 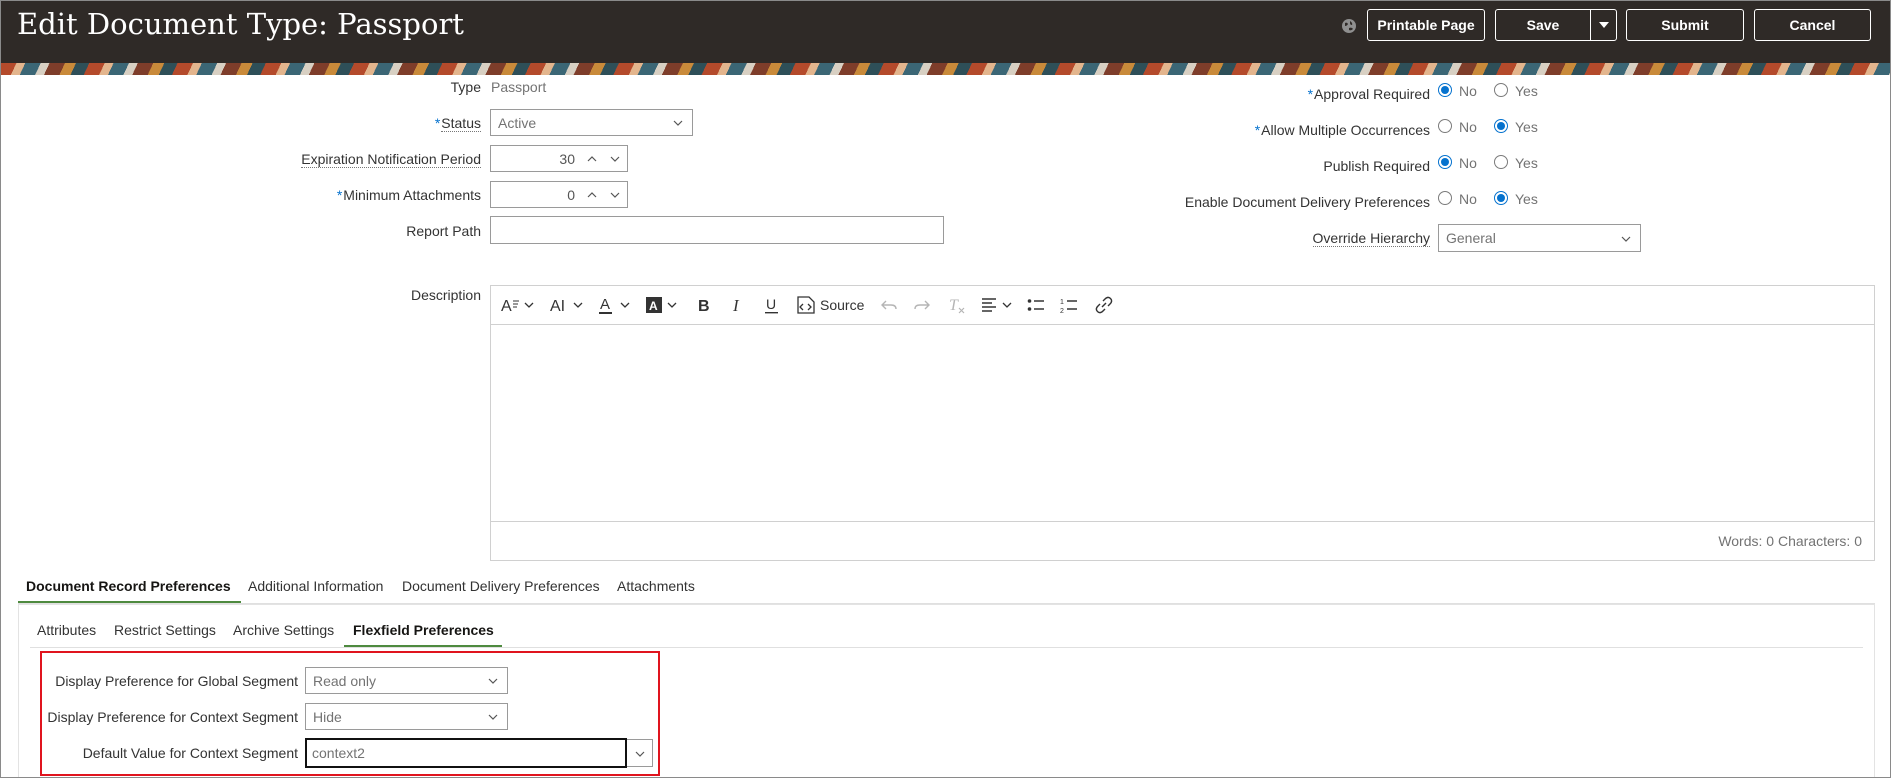 I want to click on font-family-icon: AI, so click(x=566, y=306).